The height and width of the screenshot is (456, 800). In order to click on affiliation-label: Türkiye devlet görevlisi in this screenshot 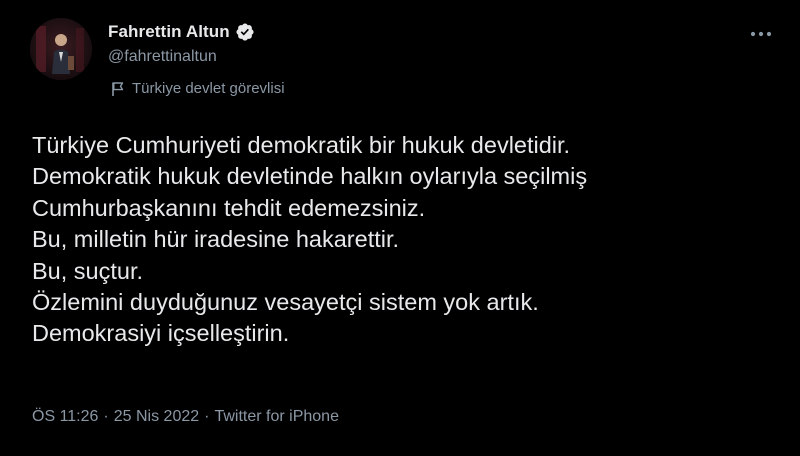, I will do `click(197, 88)`.